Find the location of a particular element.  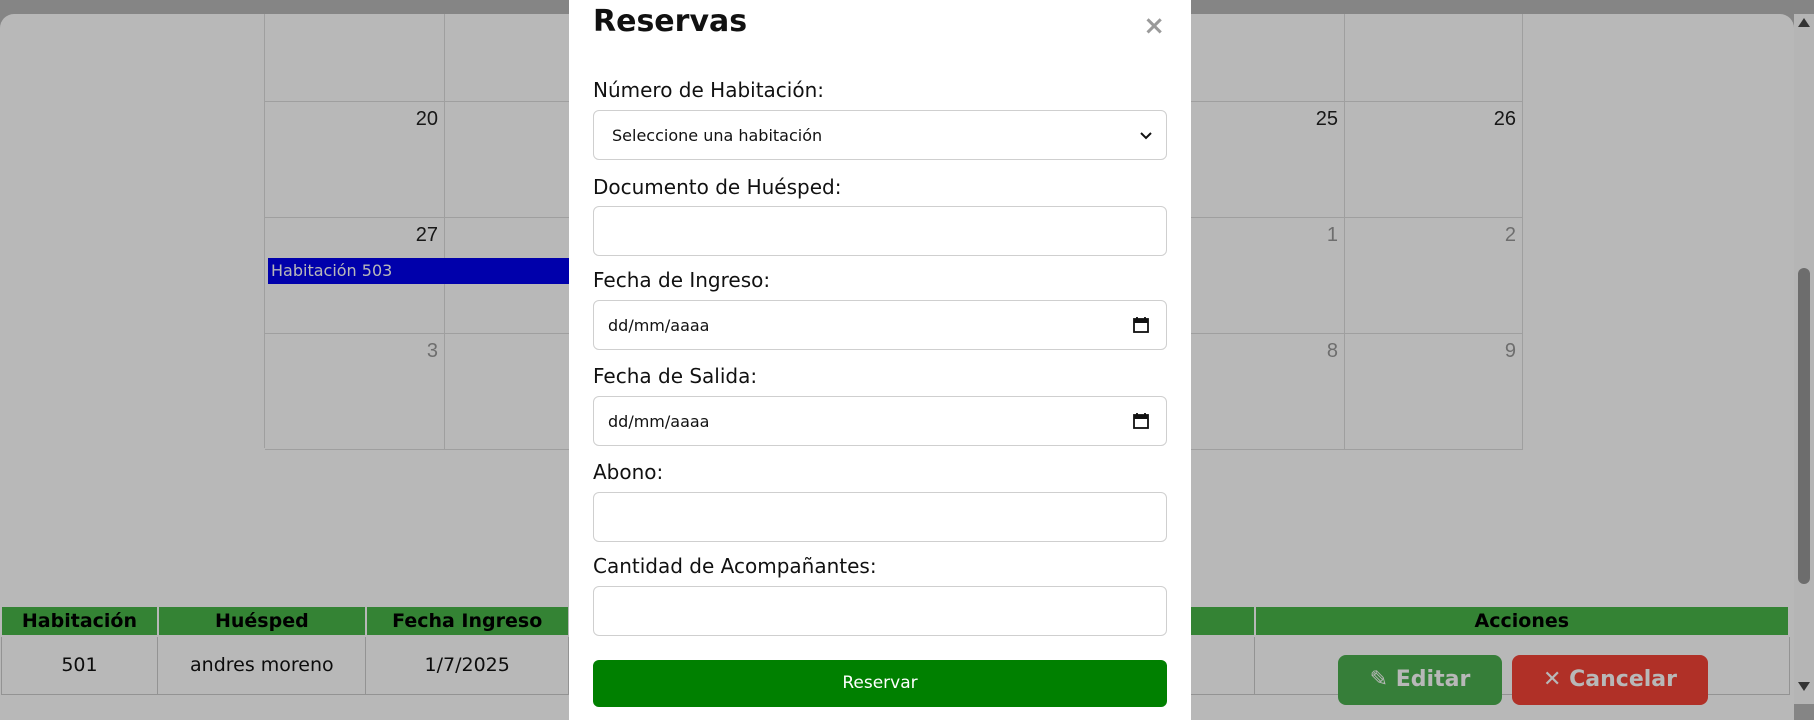

check-out-date-label: Fecha de Salida: is located at coordinates (675, 376).